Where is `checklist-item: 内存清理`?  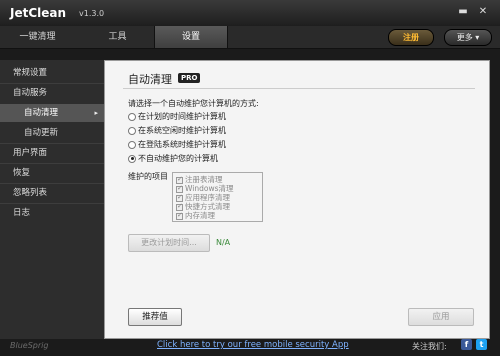 checklist-item: 内存清理 is located at coordinates (195, 215).